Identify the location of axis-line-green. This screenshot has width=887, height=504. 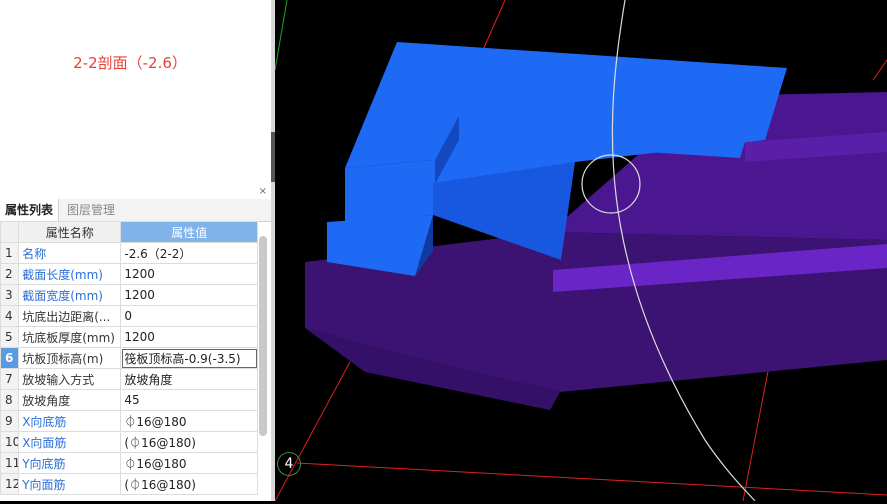
(281, 35).